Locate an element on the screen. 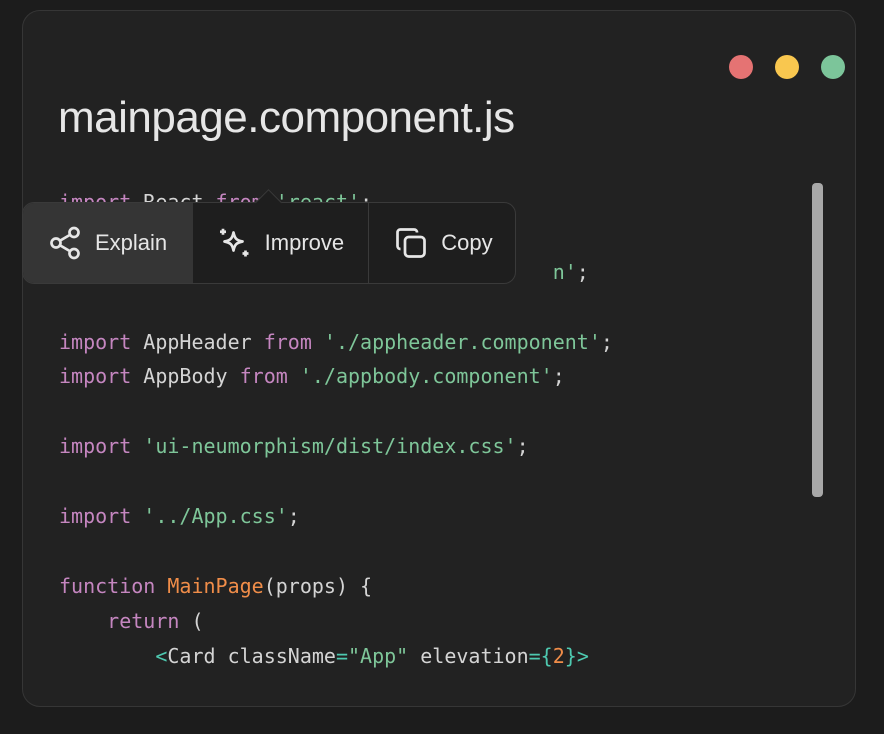  code-token: function is located at coordinates (107, 585).